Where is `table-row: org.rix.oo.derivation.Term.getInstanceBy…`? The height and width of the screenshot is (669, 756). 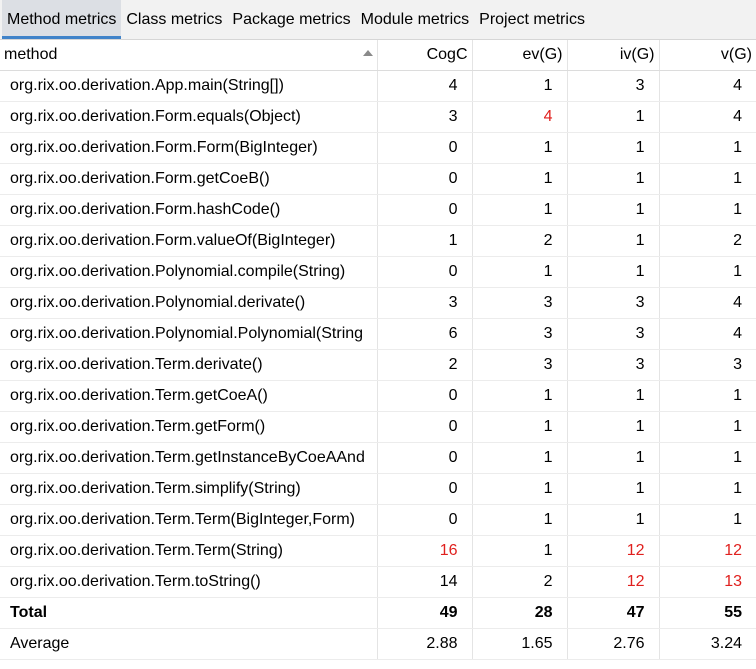 table-row: org.rix.oo.derivation.Term.getInstanceBy… is located at coordinates (378, 458).